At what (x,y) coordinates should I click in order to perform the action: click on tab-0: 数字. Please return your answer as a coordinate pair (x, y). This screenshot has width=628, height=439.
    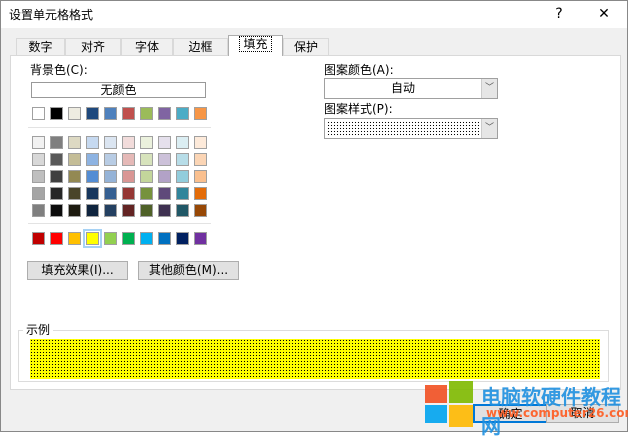
    Looking at the image, I should click on (40, 46).